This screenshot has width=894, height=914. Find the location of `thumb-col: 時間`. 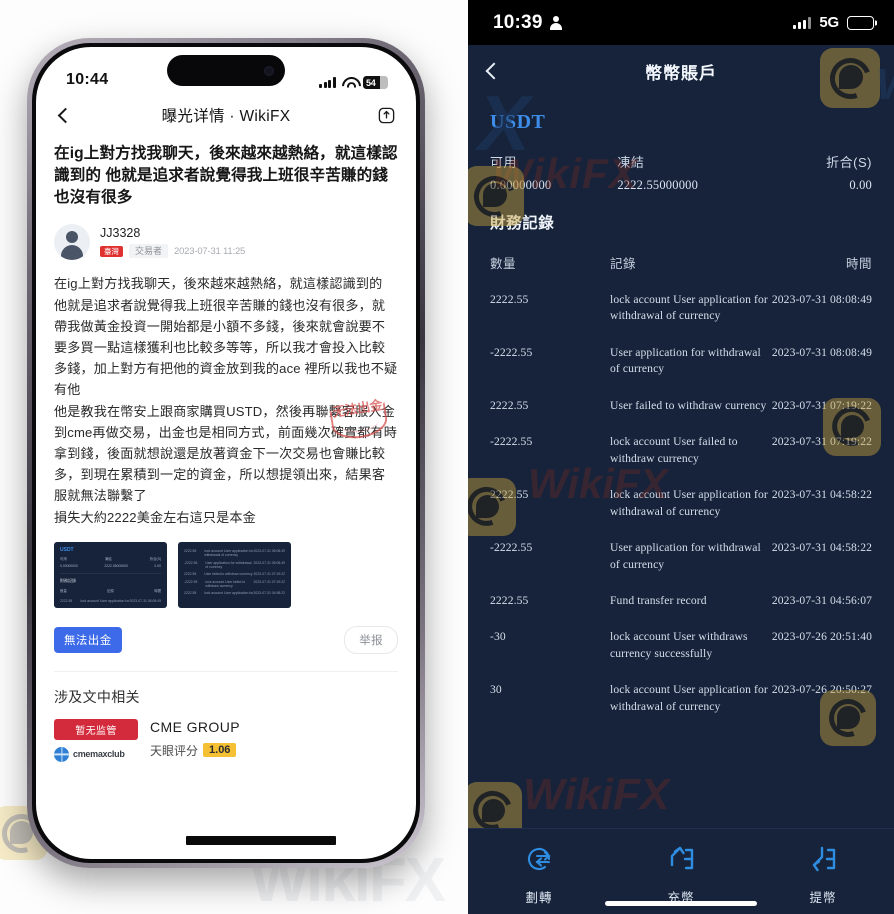

thumb-col: 時間 is located at coordinates (157, 590).